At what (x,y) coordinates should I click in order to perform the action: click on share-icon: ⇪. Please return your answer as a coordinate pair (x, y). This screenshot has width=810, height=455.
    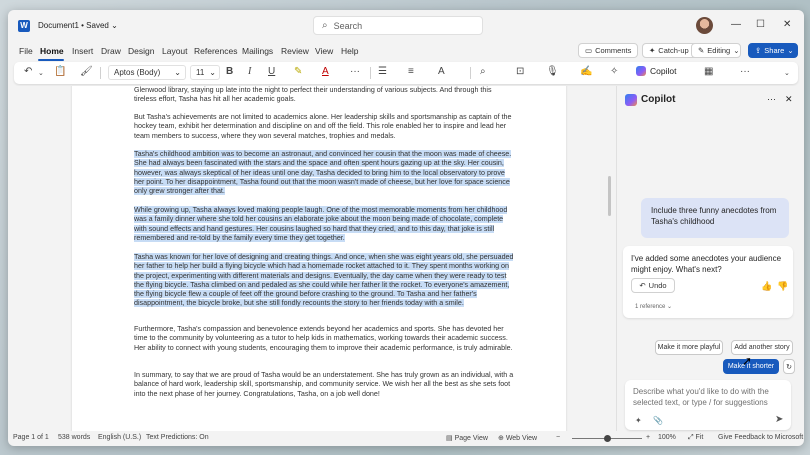
    Looking at the image, I should click on (758, 50).